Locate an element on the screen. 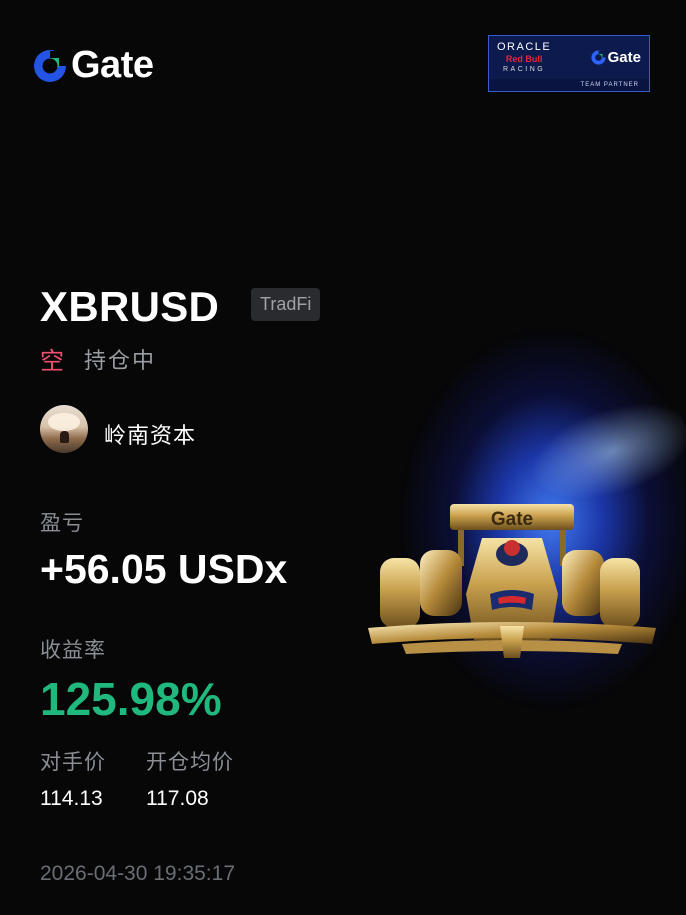 The image size is (686, 915). car-wing-text: Gate is located at coordinates (512, 519).